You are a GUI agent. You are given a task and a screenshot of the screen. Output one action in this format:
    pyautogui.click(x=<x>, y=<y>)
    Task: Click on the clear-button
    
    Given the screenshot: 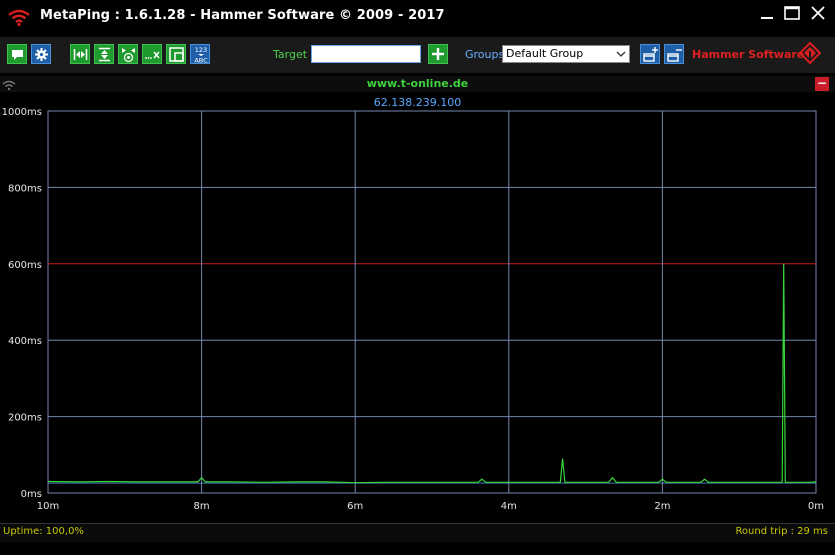 What is the action you would take?
    pyautogui.click(x=152, y=54)
    